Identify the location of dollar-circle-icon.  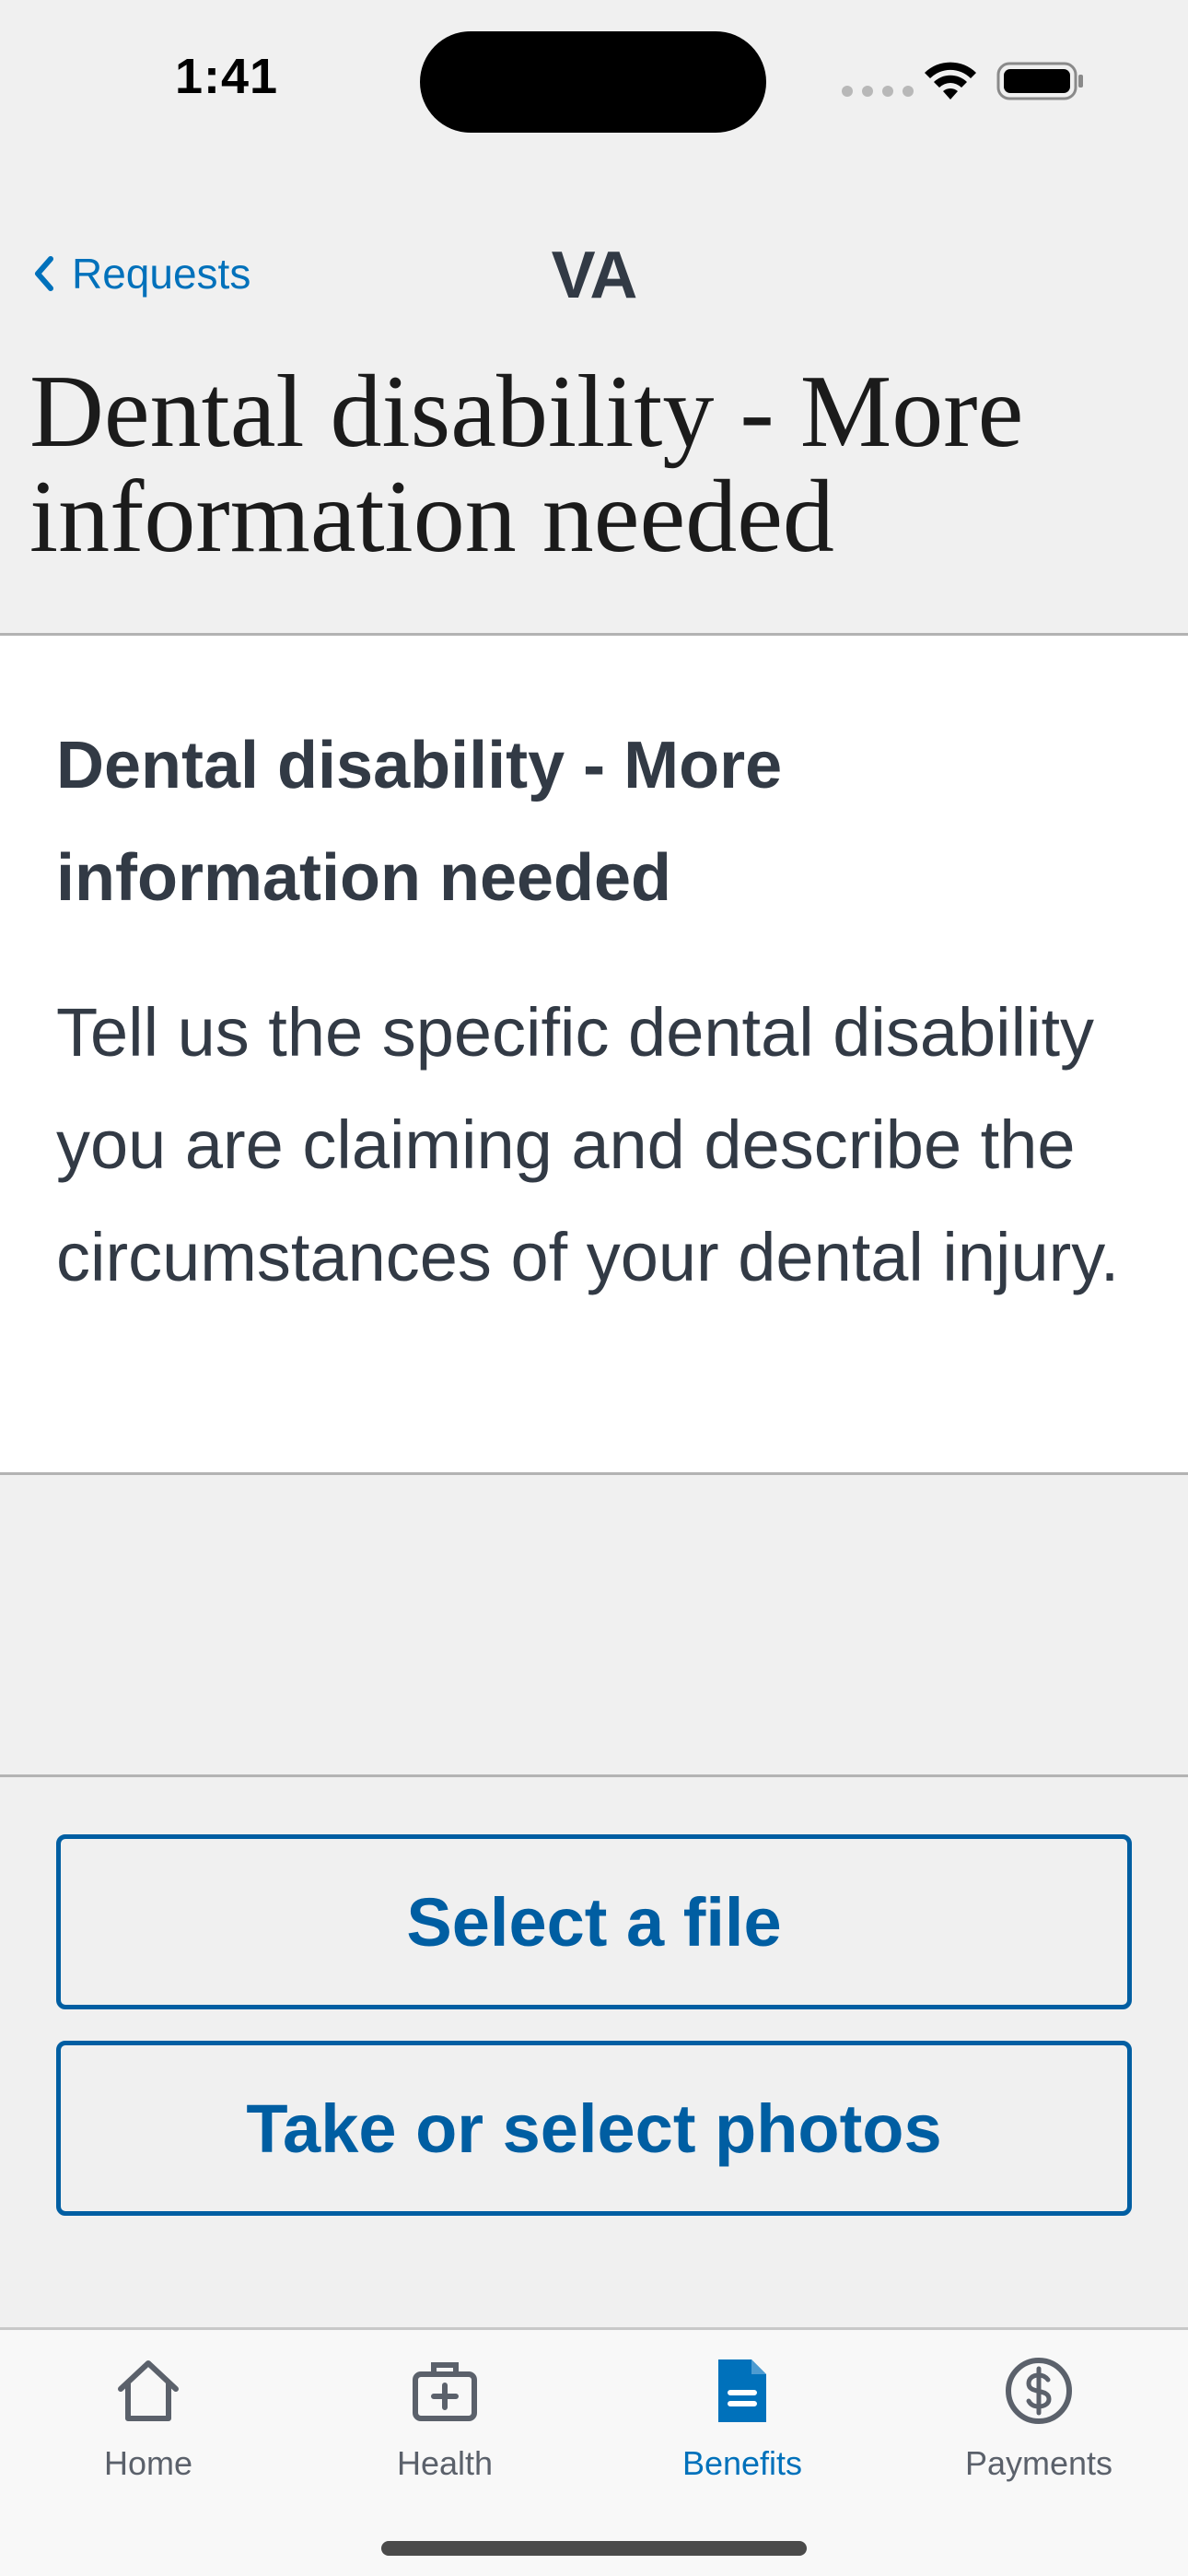
(1039, 2391).